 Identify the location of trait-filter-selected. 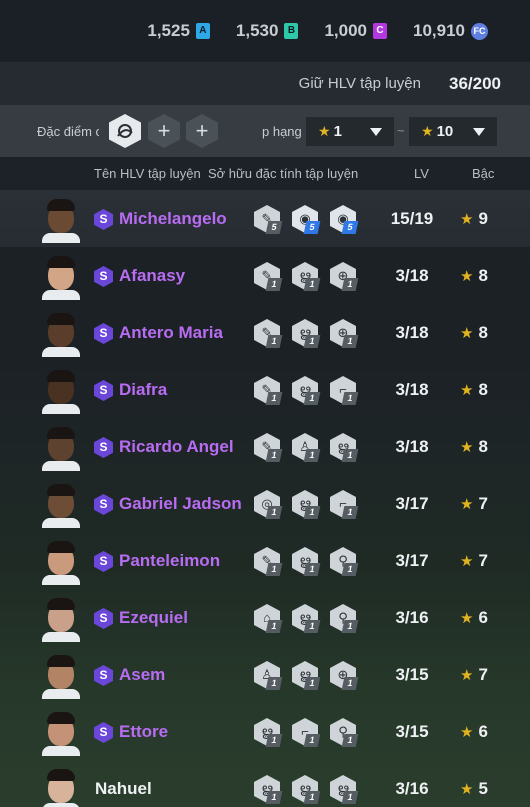
(125, 131).